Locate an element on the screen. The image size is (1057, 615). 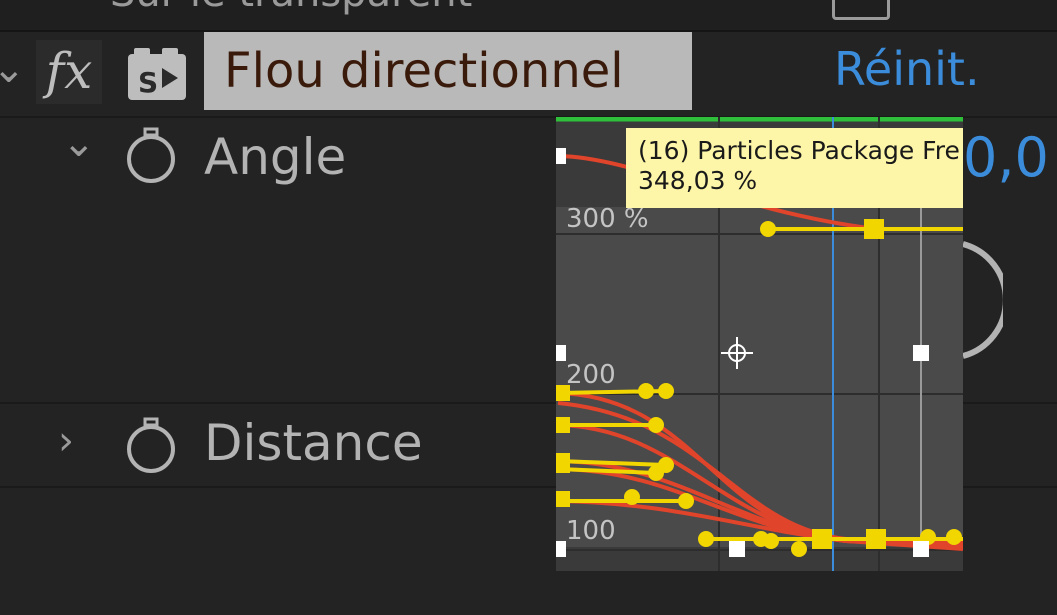
effect-name-button: Flou directionnel is located at coordinates (448, 71).